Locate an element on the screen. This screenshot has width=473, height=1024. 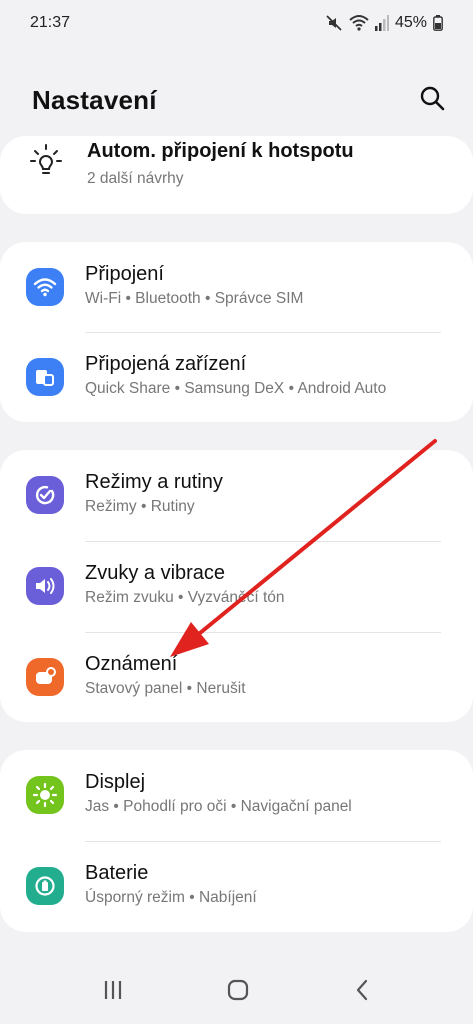
settings-item-label: Zvuky a vibrace is located at coordinates (155, 573).